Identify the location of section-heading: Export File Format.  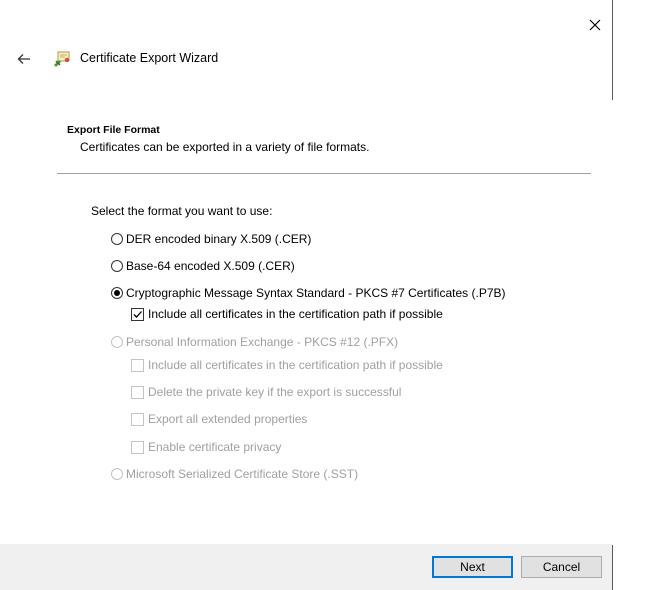
(113, 130).